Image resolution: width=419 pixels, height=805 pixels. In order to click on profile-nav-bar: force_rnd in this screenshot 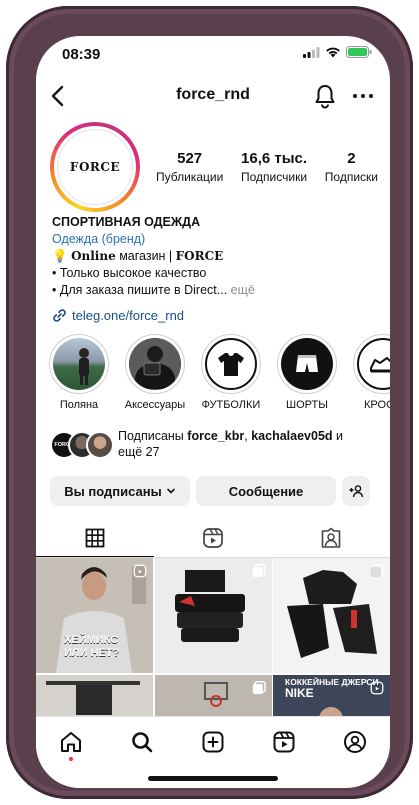, I will do `click(213, 96)`.